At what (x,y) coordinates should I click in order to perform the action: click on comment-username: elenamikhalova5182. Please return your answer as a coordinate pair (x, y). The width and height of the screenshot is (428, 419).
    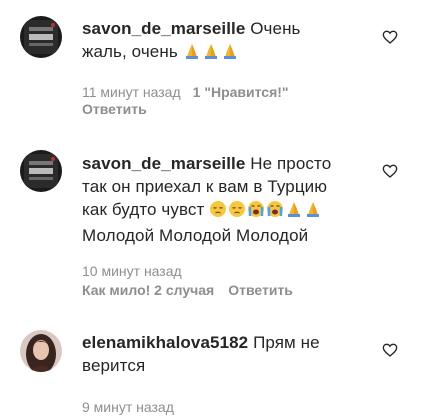
    Looking at the image, I should click on (165, 342).